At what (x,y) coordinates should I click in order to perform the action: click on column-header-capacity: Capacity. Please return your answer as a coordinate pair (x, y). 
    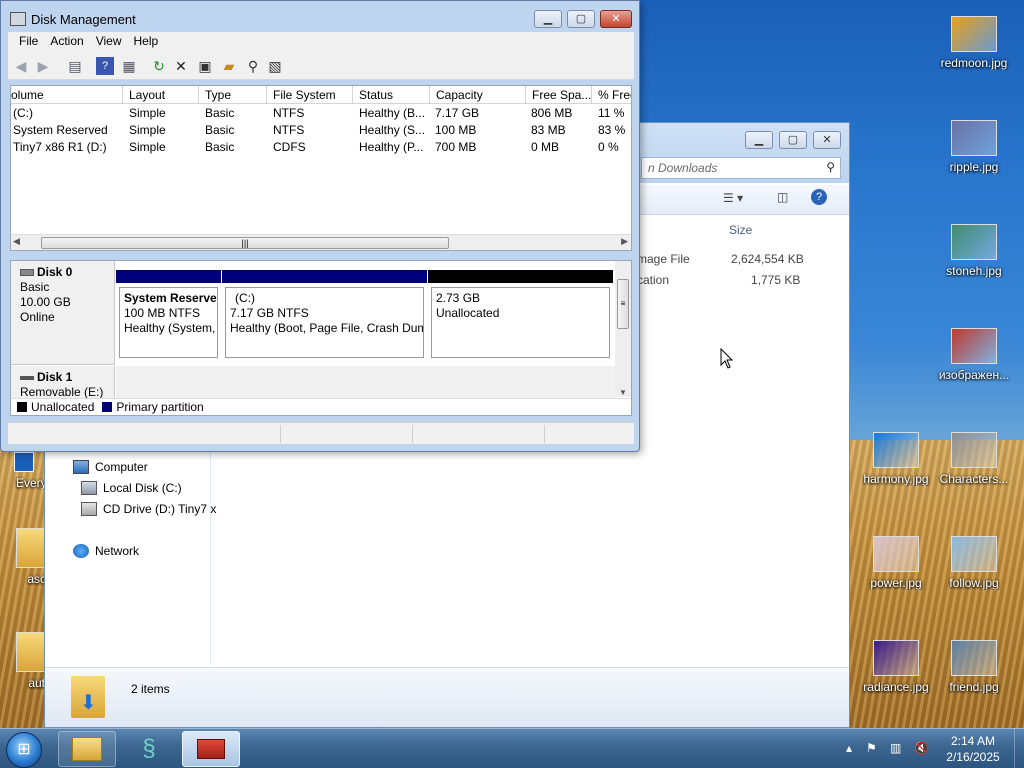
    Looking at the image, I should click on (478, 95).